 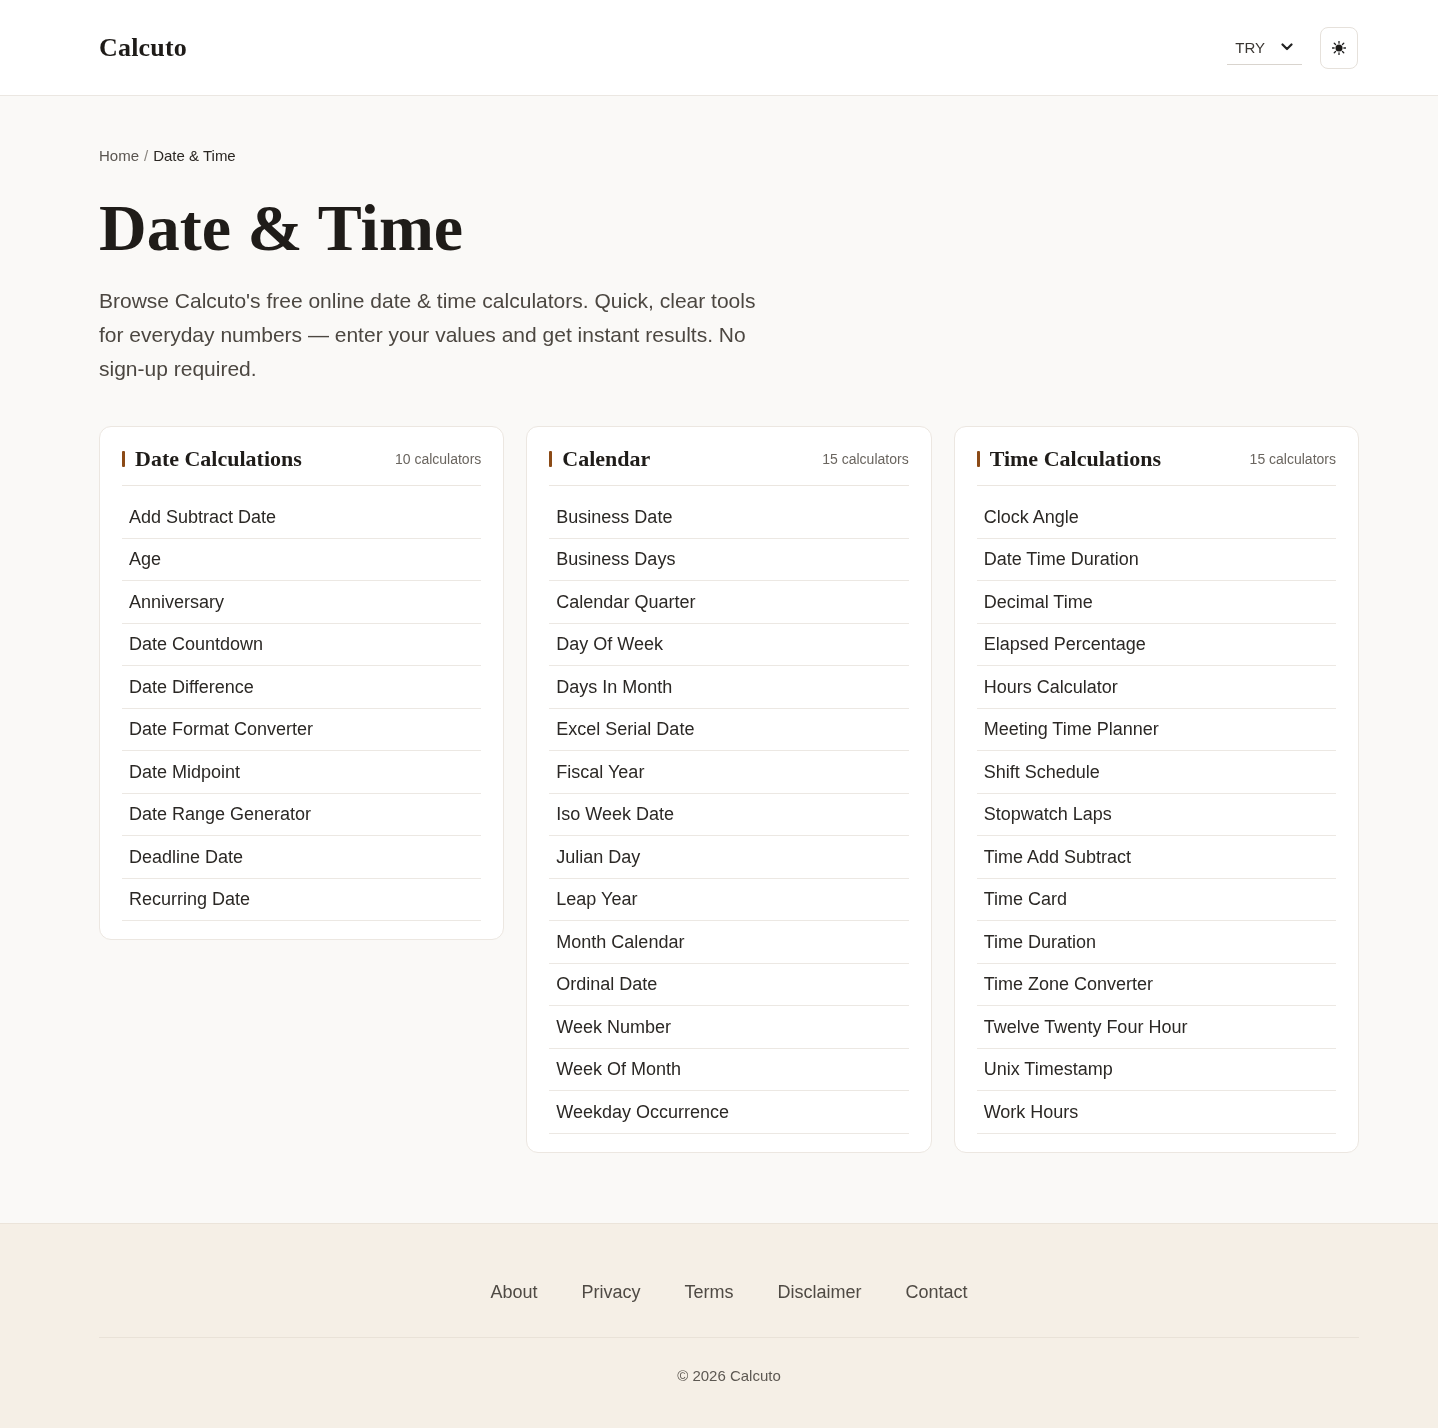 What do you see at coordinates (302, 857) in the screenshot?
I see `calculator-link: Deadline Date` at bounding box center [302, 857].